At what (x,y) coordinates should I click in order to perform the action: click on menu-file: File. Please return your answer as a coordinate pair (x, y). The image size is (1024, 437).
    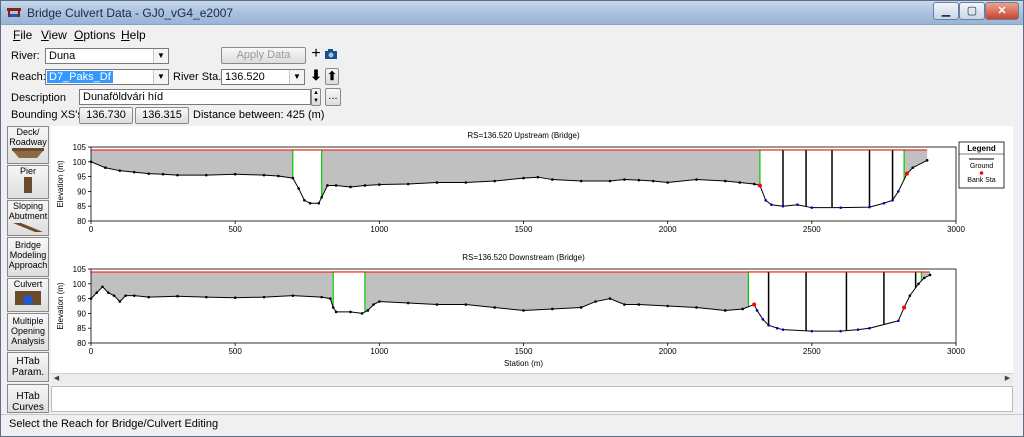
    Looking at the image, I should click on (22, 35).